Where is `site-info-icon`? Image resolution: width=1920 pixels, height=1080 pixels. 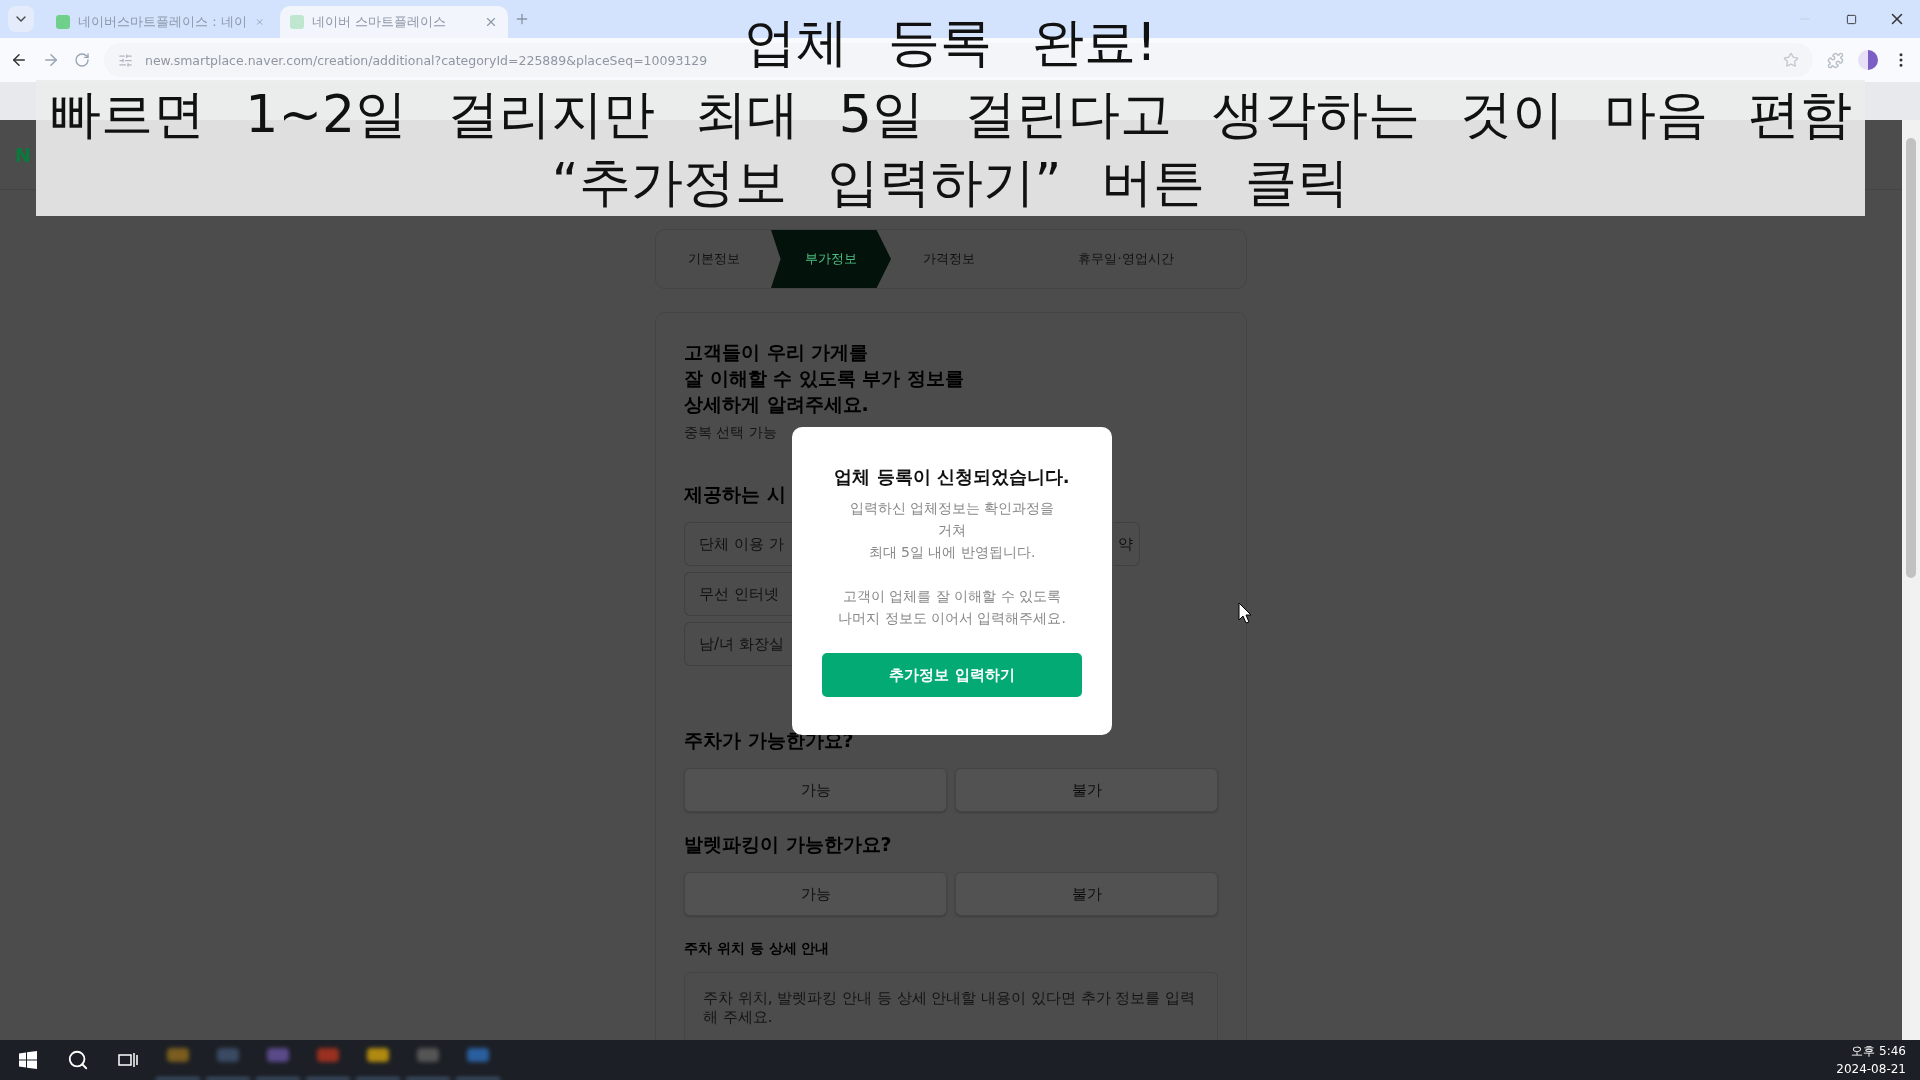 site-info-icon is located at coordinates (125, 60).